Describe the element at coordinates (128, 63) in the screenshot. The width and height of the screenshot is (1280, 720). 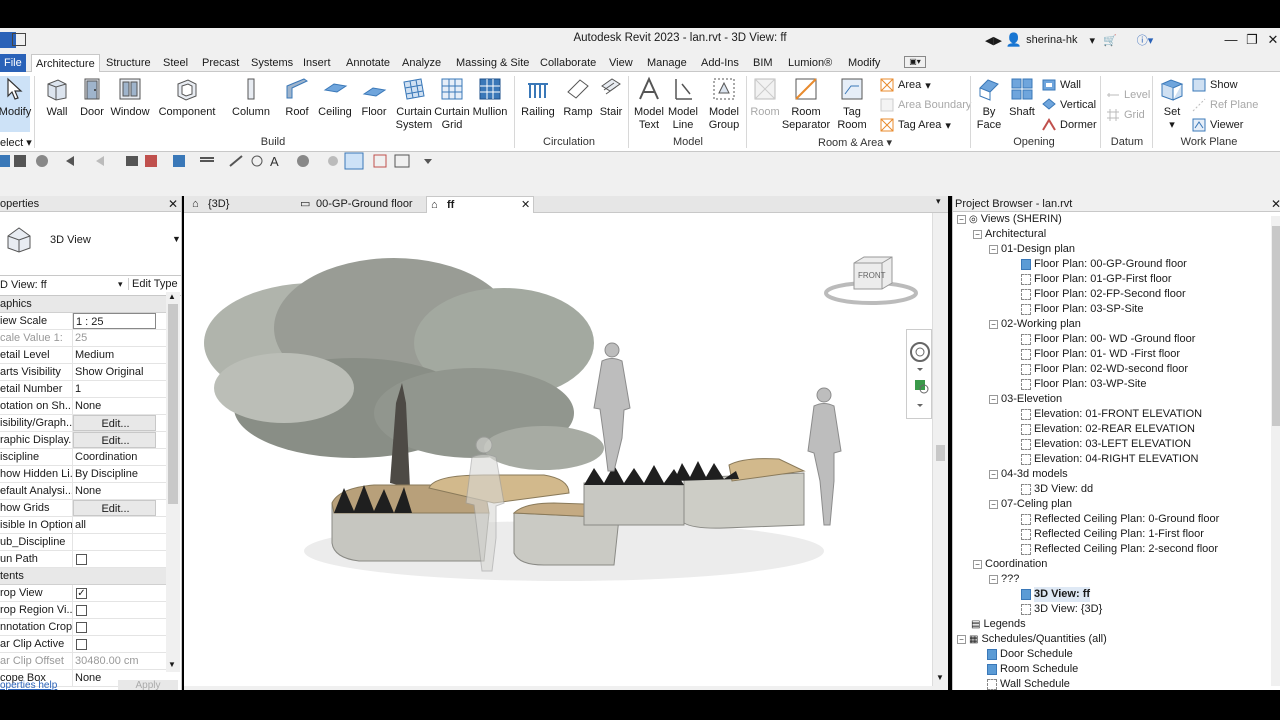
I see `tab-structure: Structure` at that location.